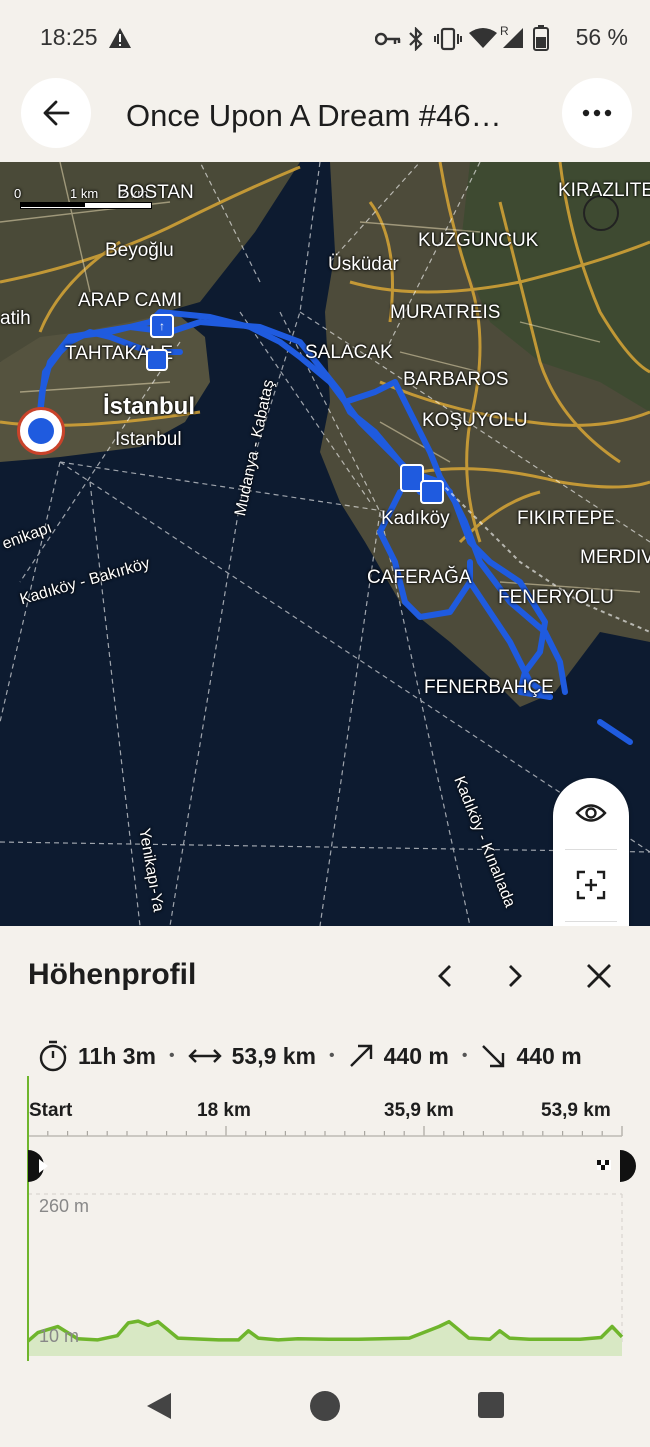  Describe the element at coordinates (52, 204) in the screenshot. I see `scale-bar-dark` at that location.